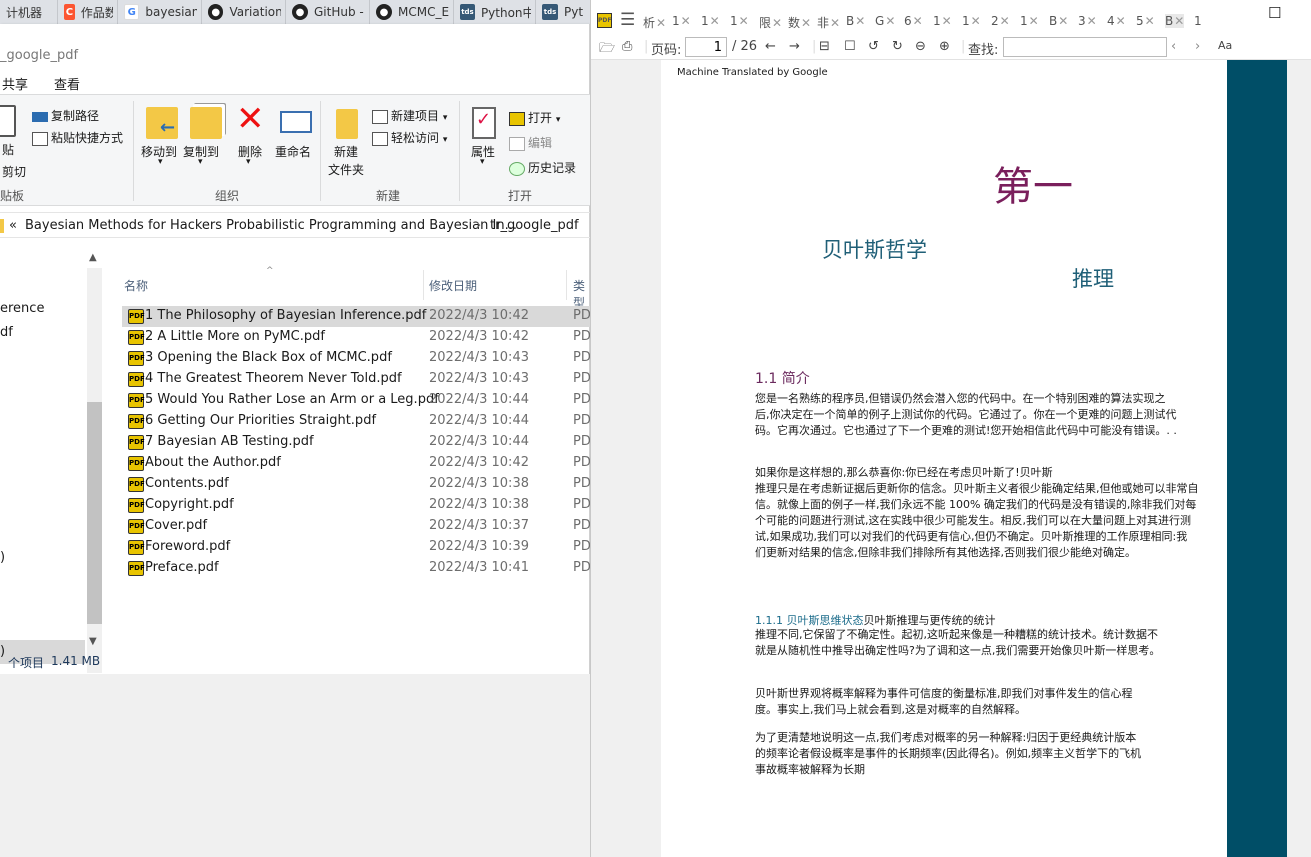  I want to click on next-page-icon: →, so click(794, 46).